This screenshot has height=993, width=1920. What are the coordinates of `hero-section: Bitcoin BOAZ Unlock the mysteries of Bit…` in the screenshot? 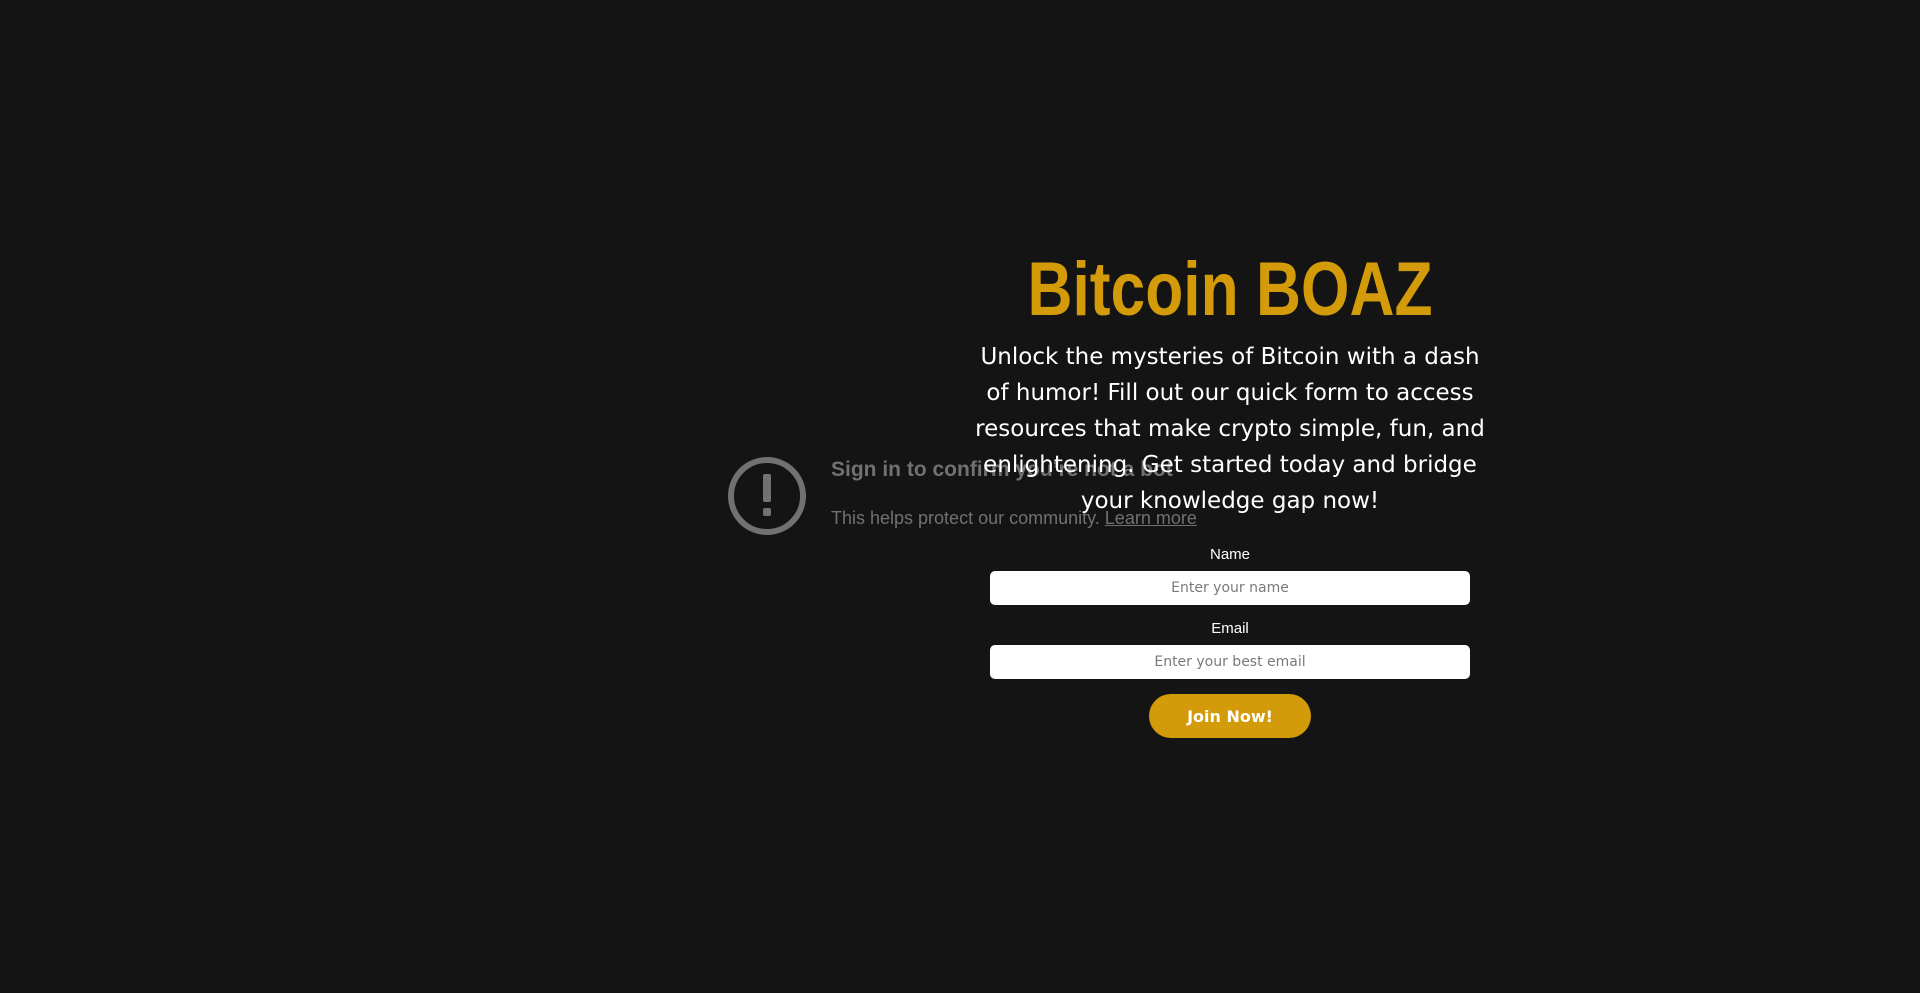 It's located at (1230, 382).